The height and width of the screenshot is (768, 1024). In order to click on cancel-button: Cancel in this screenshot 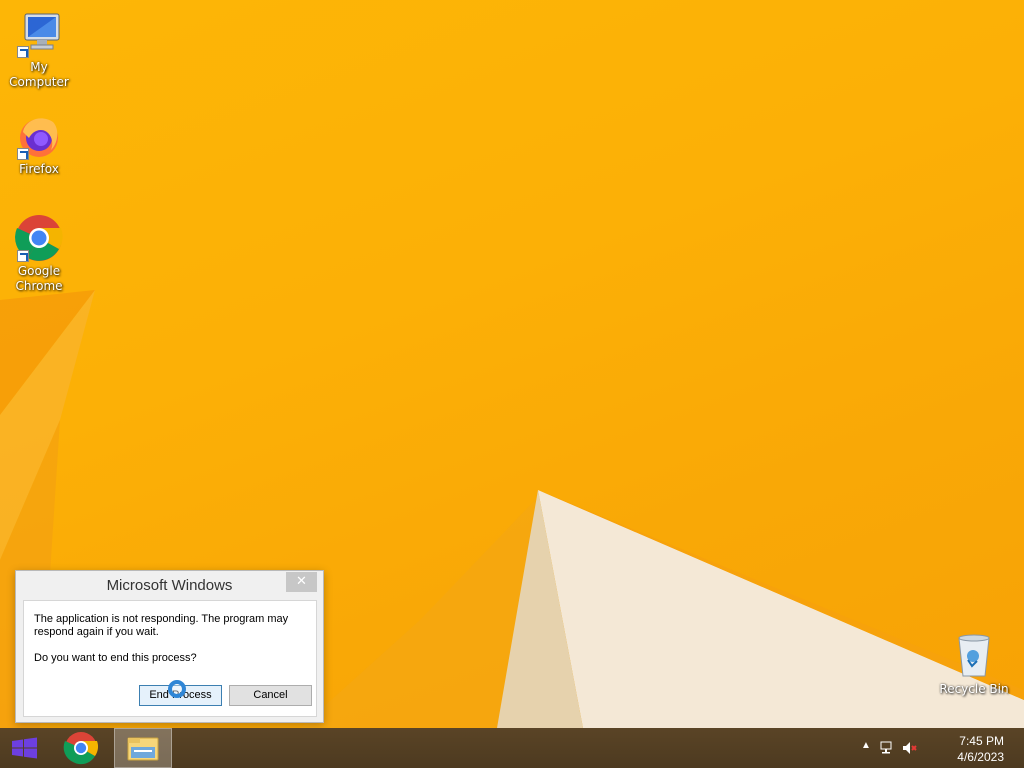, I will do `click(270, 695)`.